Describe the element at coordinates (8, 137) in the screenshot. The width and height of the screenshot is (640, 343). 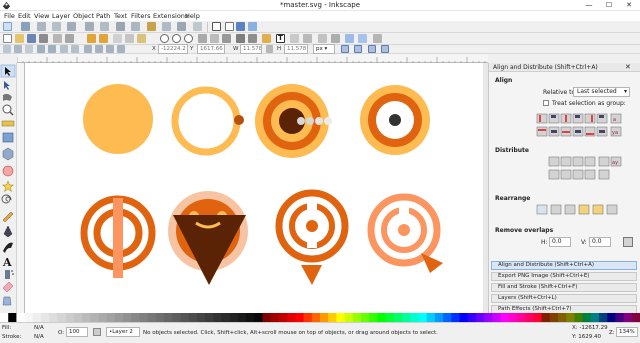
I see `rect-tool-icon` at that location.